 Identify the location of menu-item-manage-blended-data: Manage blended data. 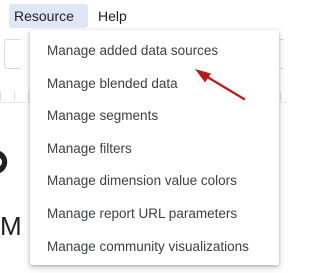
(154, 84).